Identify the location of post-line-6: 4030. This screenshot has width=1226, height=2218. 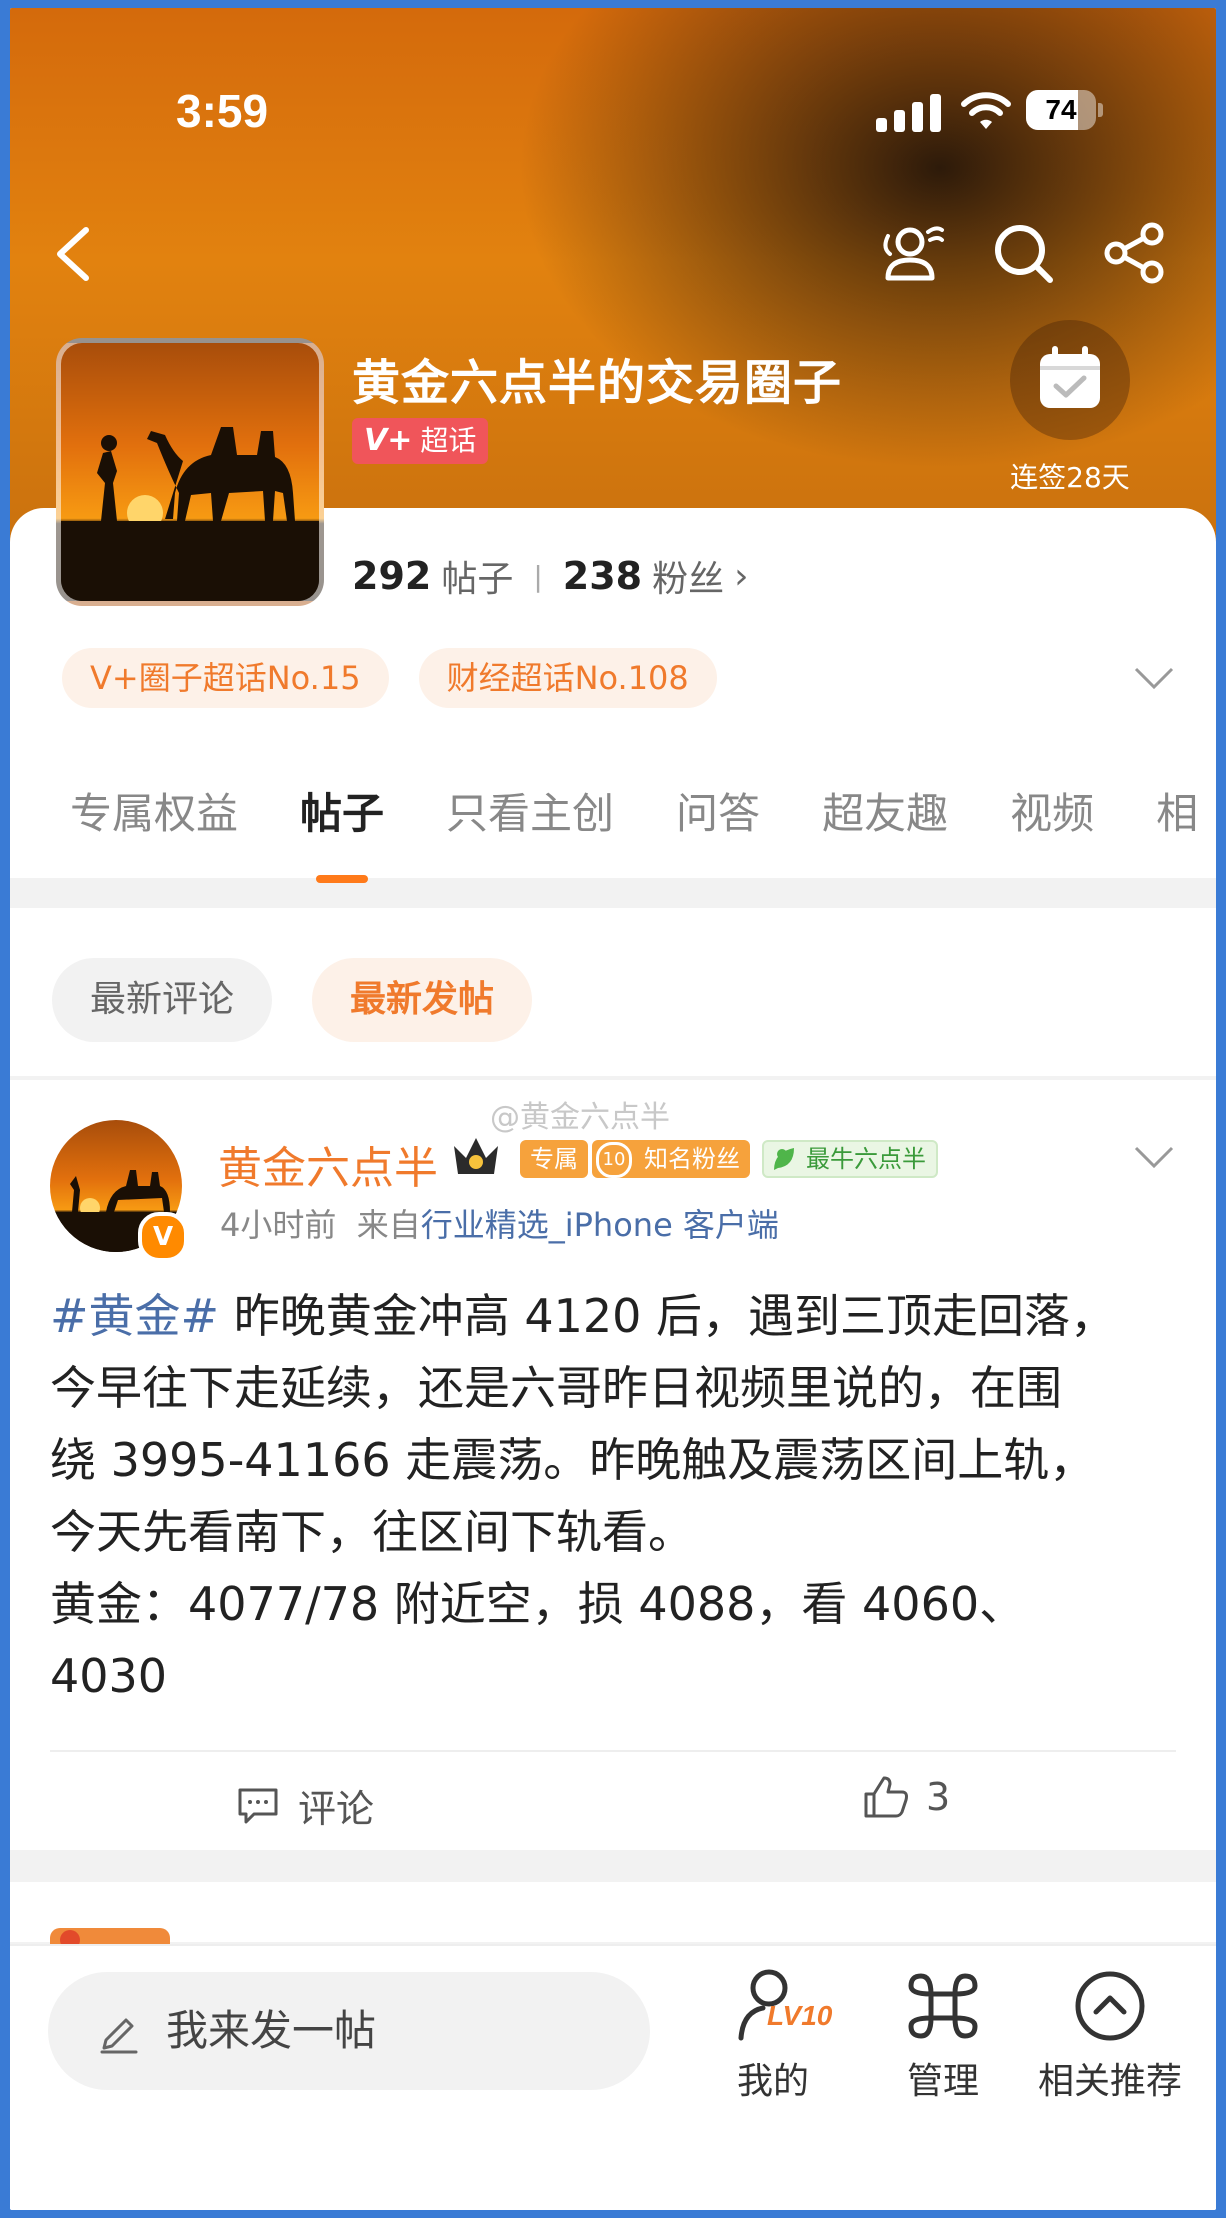
(109, 1676).